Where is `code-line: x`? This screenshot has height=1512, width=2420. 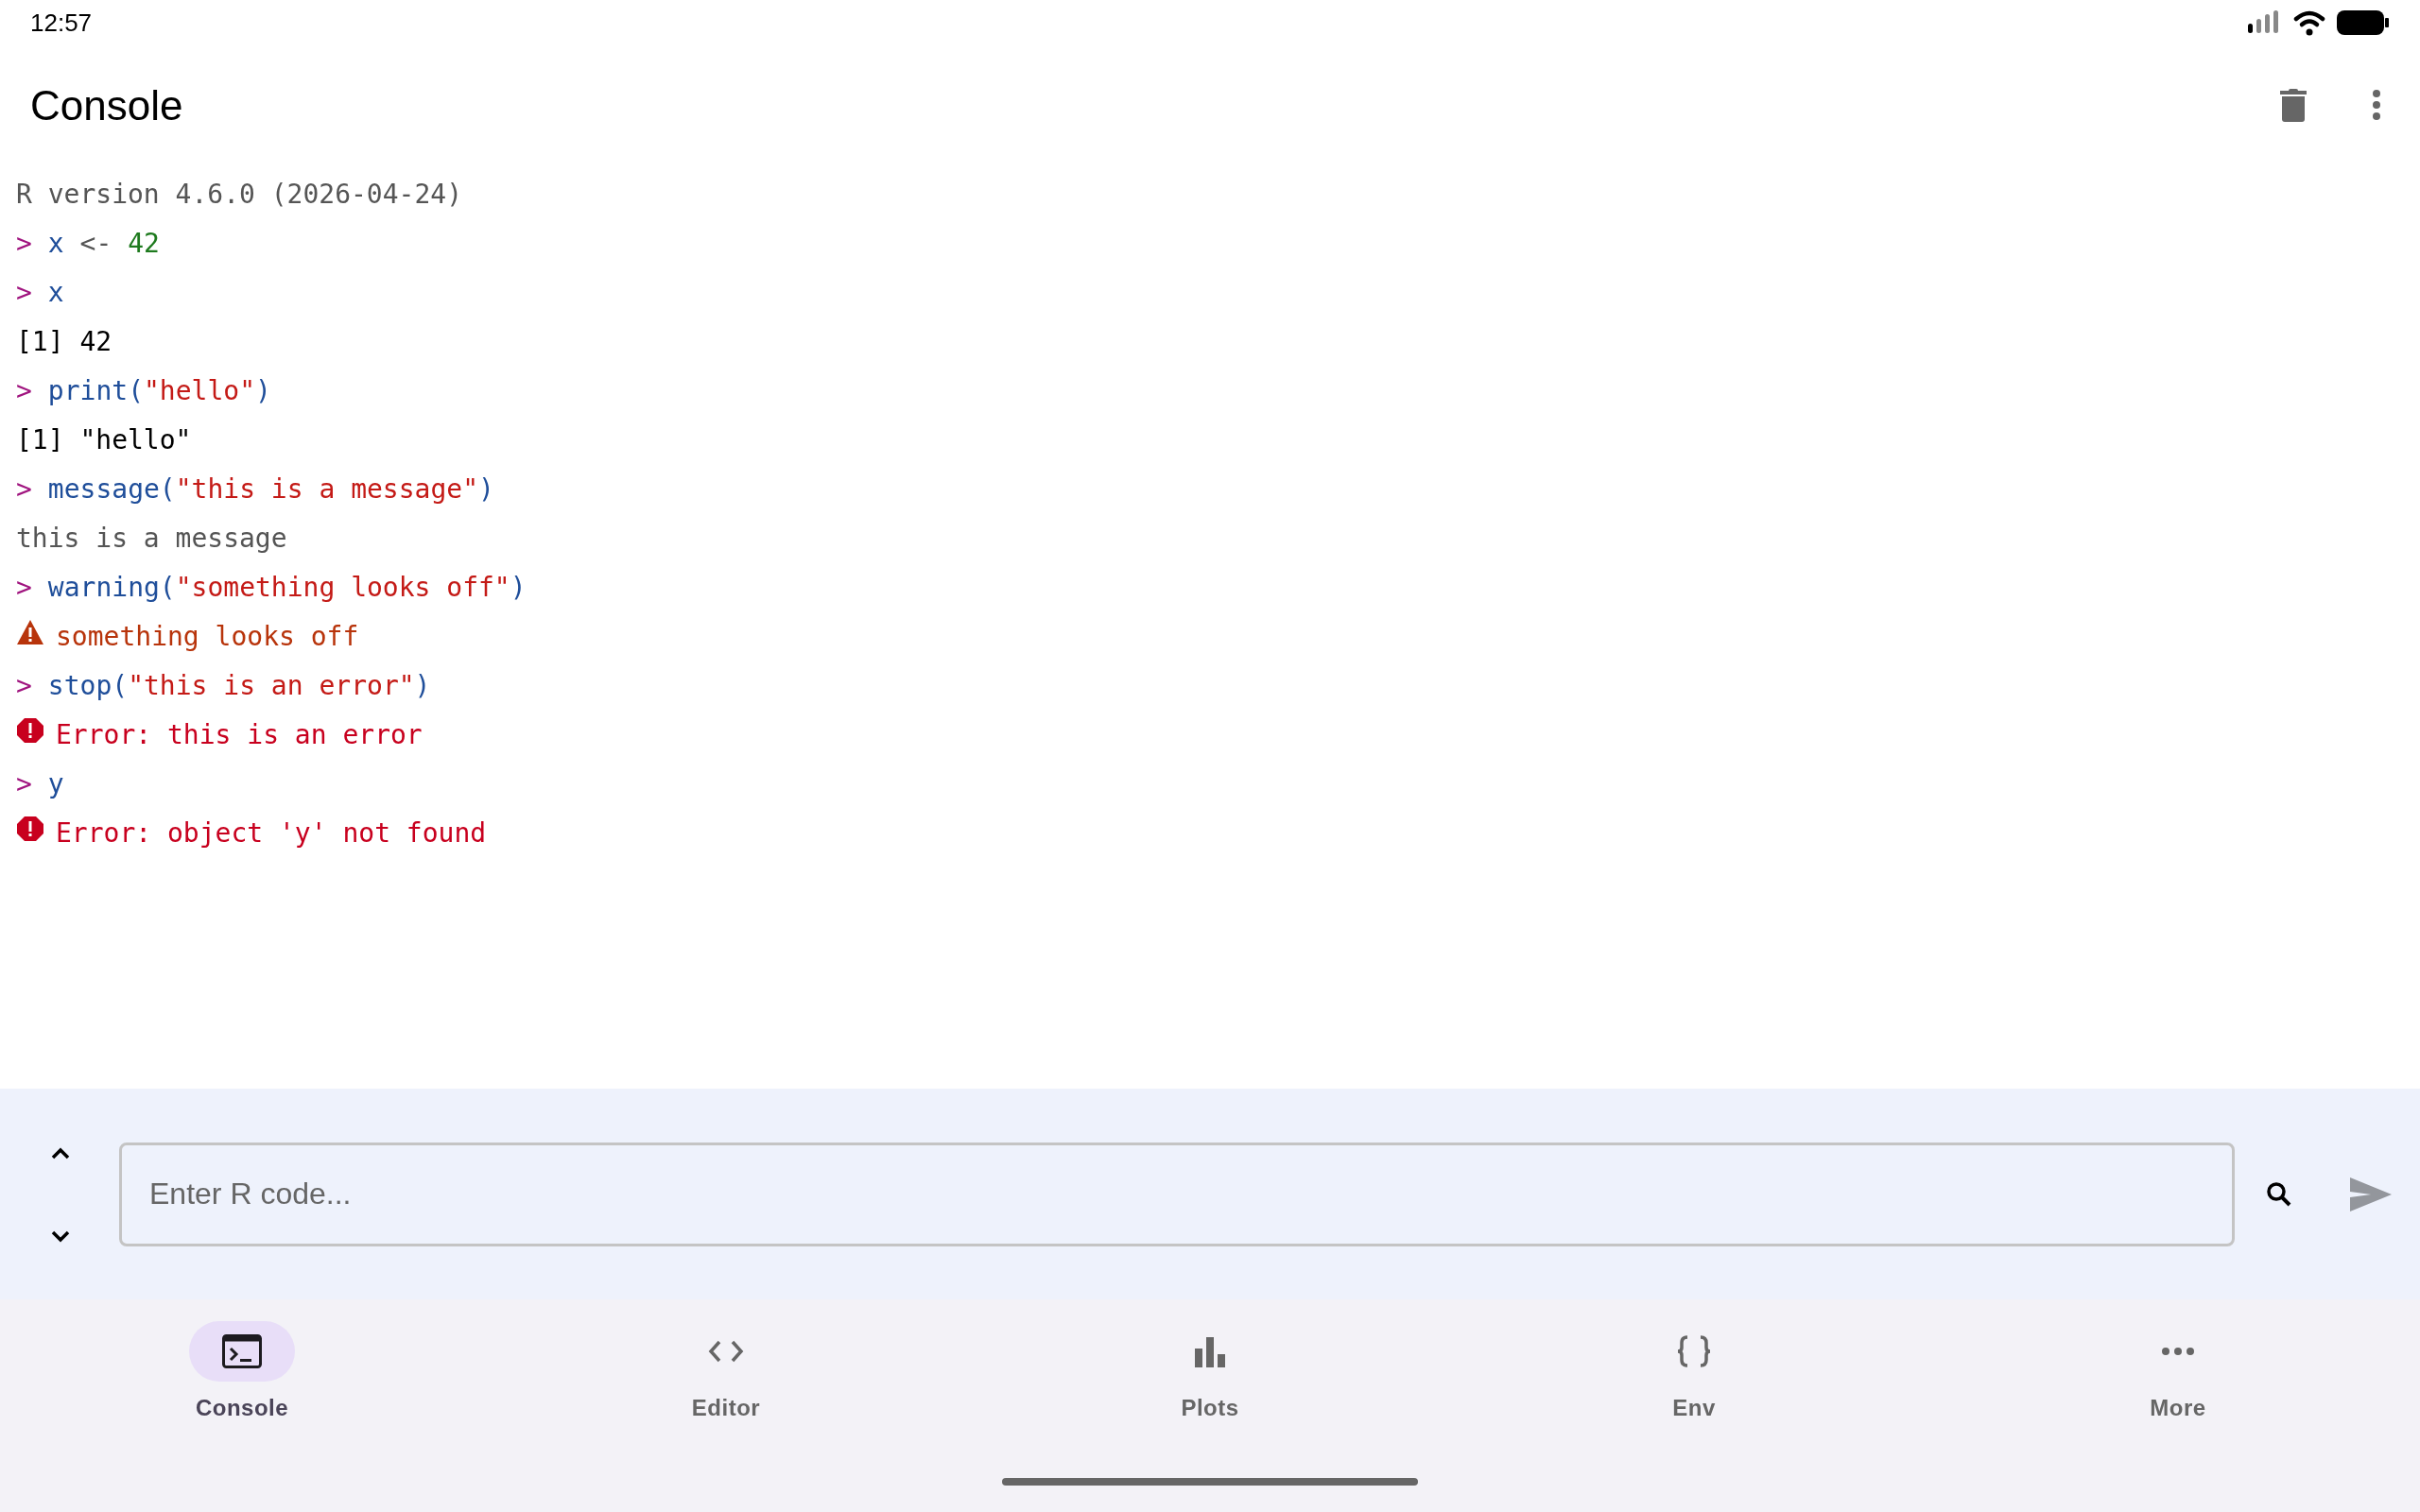
code-line: x is located at coordinates (55, 293).